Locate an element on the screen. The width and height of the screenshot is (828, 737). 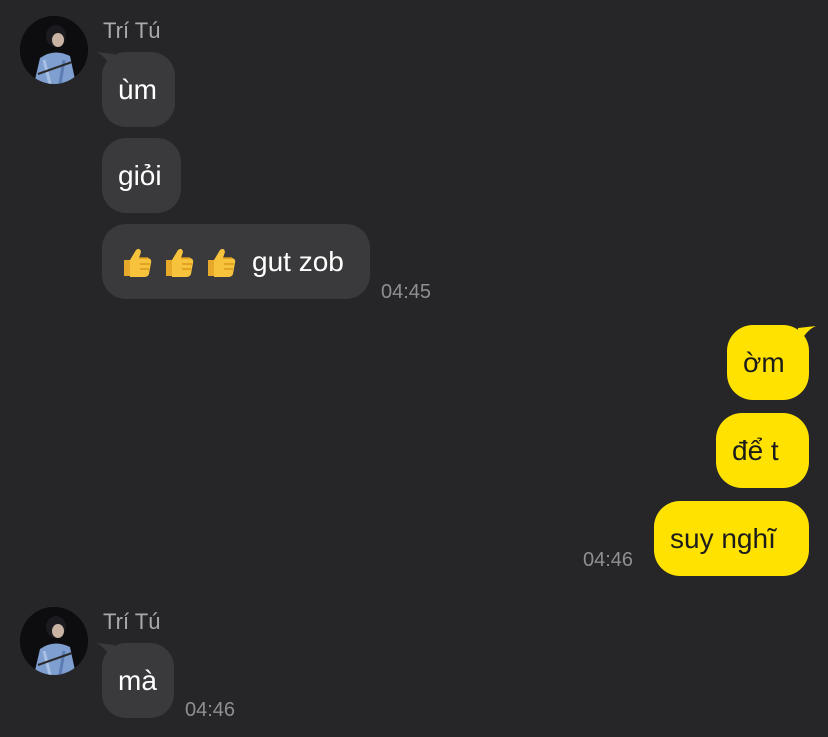
timestamp: 04:45 is located at coordinates (406, 292).